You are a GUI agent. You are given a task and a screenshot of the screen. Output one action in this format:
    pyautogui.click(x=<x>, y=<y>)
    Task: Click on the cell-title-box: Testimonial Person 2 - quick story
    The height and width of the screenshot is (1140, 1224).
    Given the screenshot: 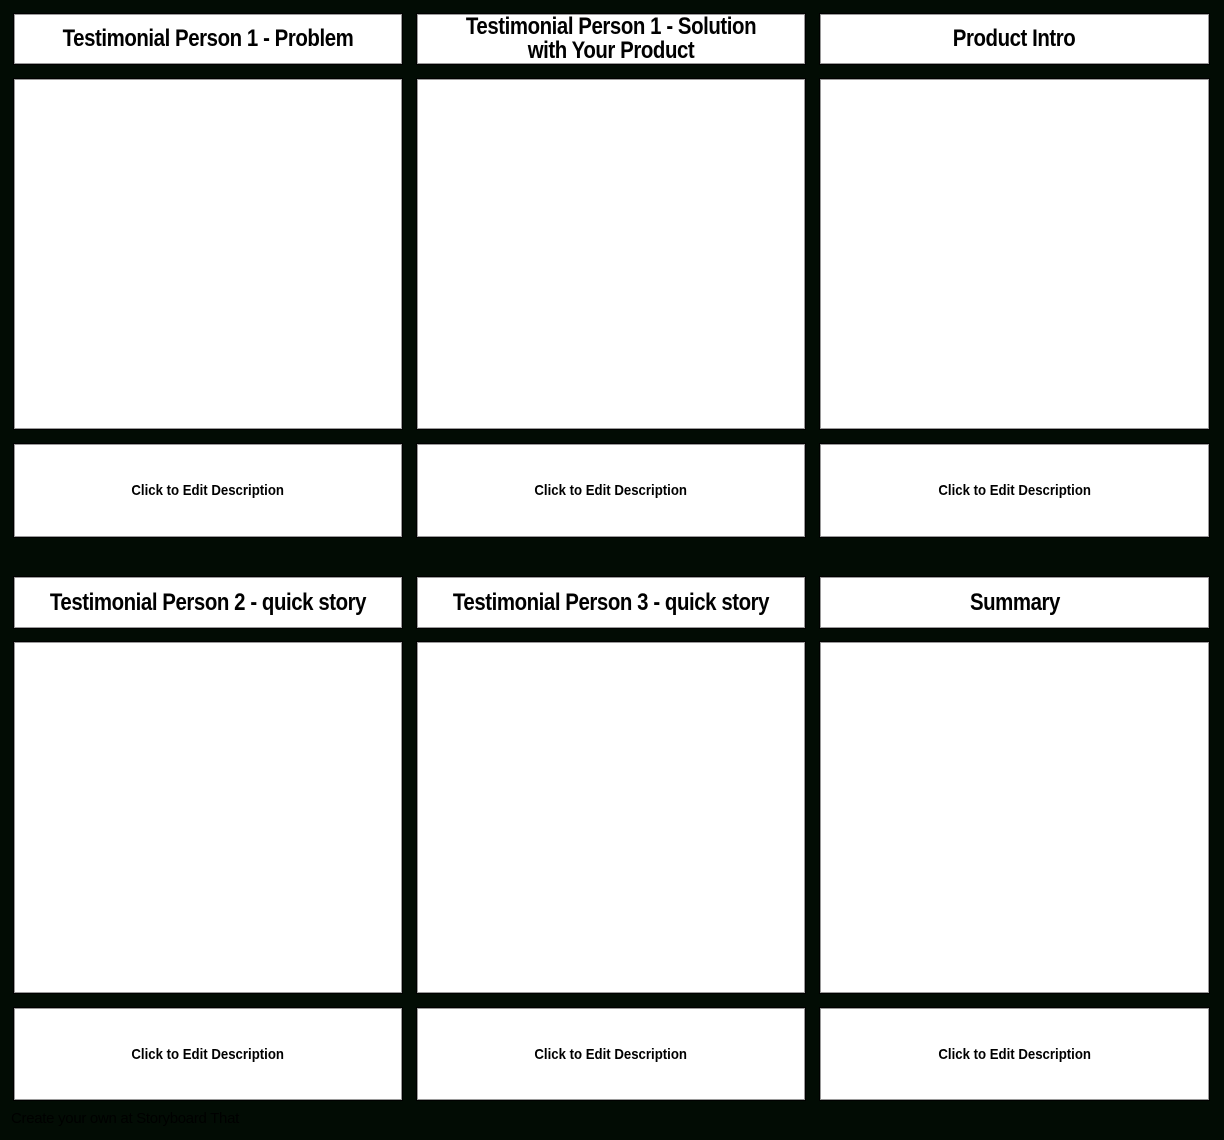 What is the action you would take?
    pyautogui.click(x=208, y=602)
    